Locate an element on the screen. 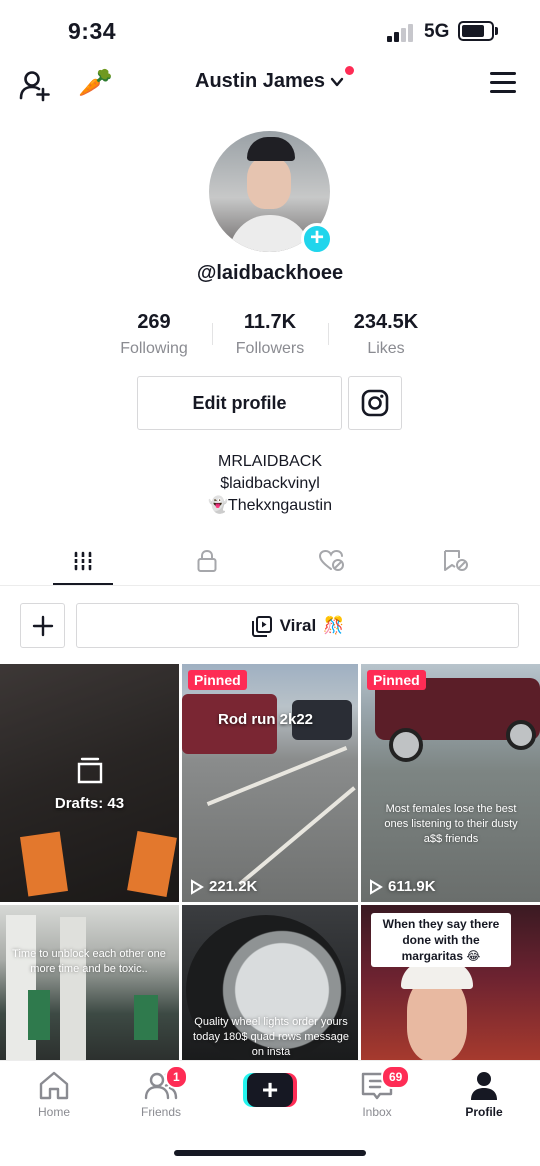 The image size is (540, 1166). username-handle: @laidbackhoee is located at coordinates (270, 273).